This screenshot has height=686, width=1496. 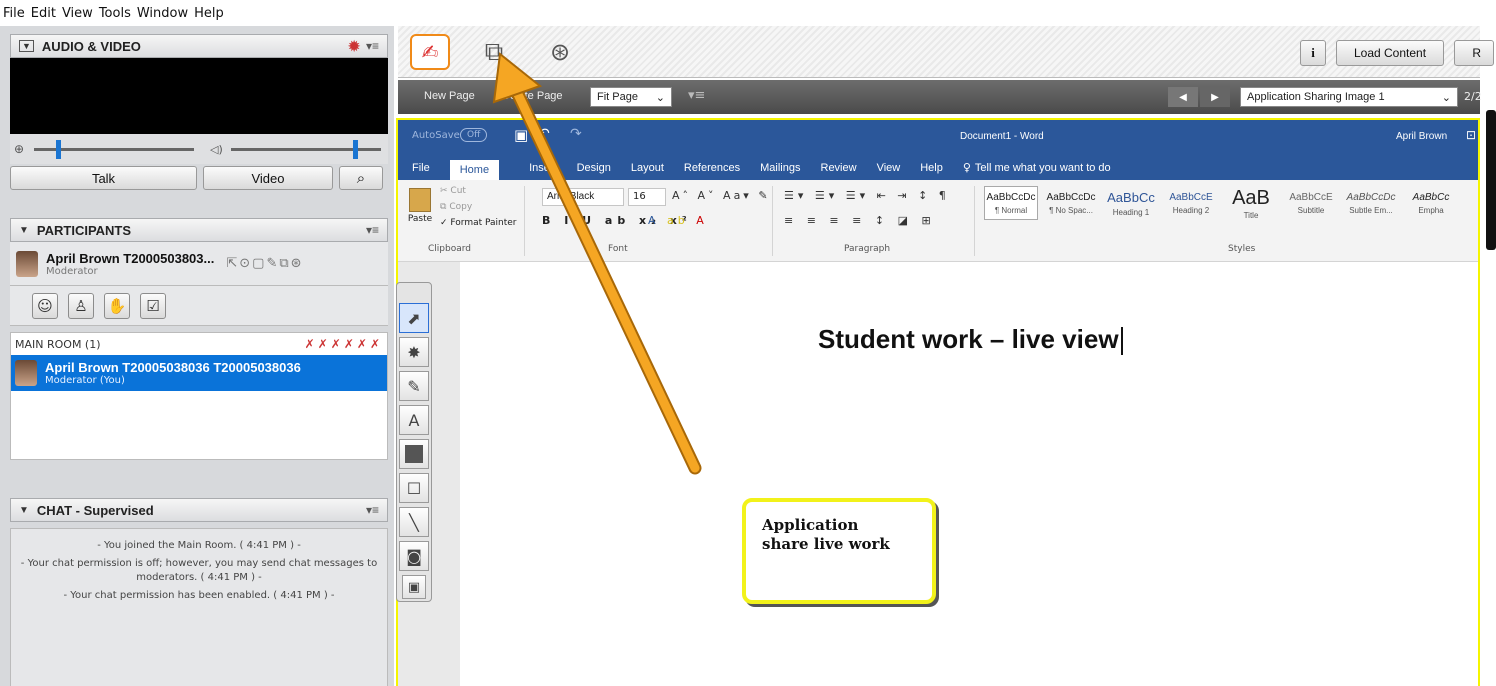 What do you see at coordinates (58, 149) in the screenshot?
I see `mic-slider-thumb` at bounding box center [58, 149].